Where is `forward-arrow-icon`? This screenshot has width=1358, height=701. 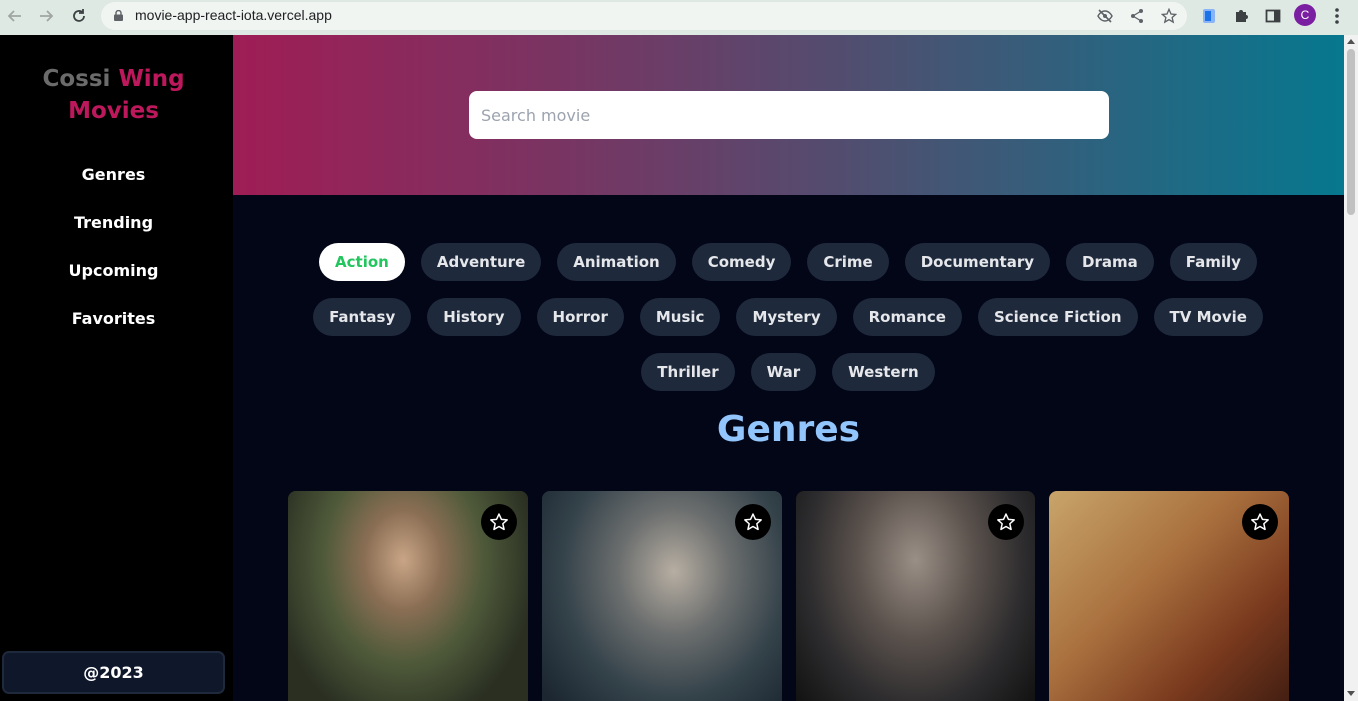 forward-arrow-icon is located at coordinates (46, 16).